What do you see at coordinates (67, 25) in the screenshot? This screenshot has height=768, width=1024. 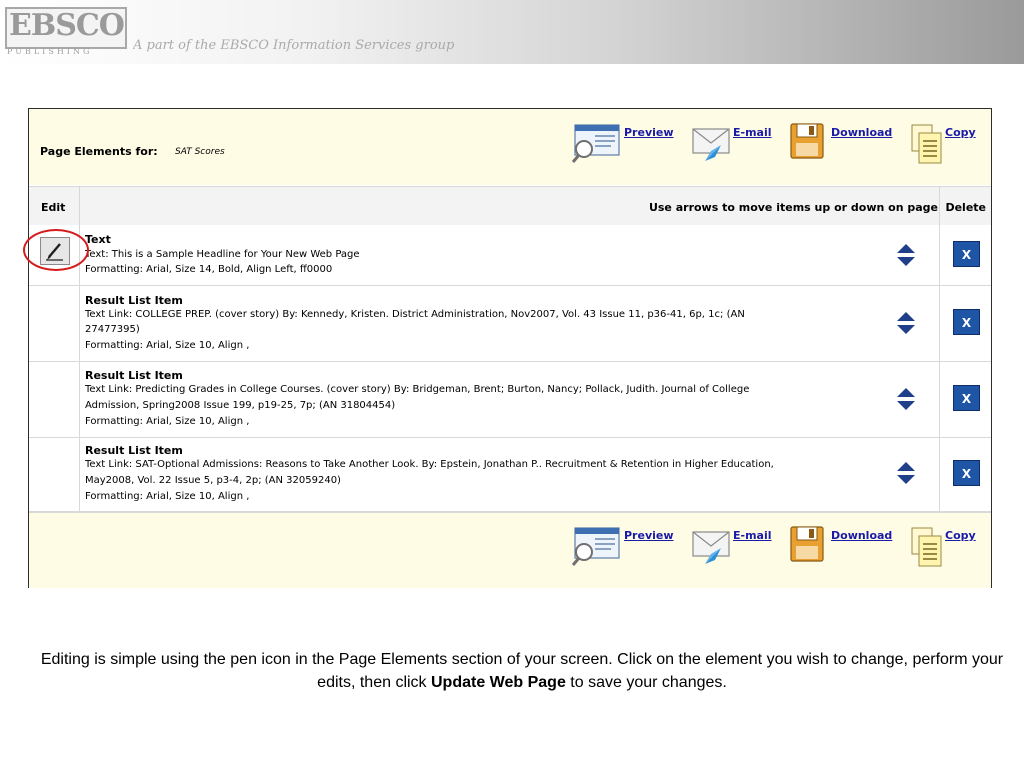 I see `logo-text: EBSCO` at bounding box center [67, 25].